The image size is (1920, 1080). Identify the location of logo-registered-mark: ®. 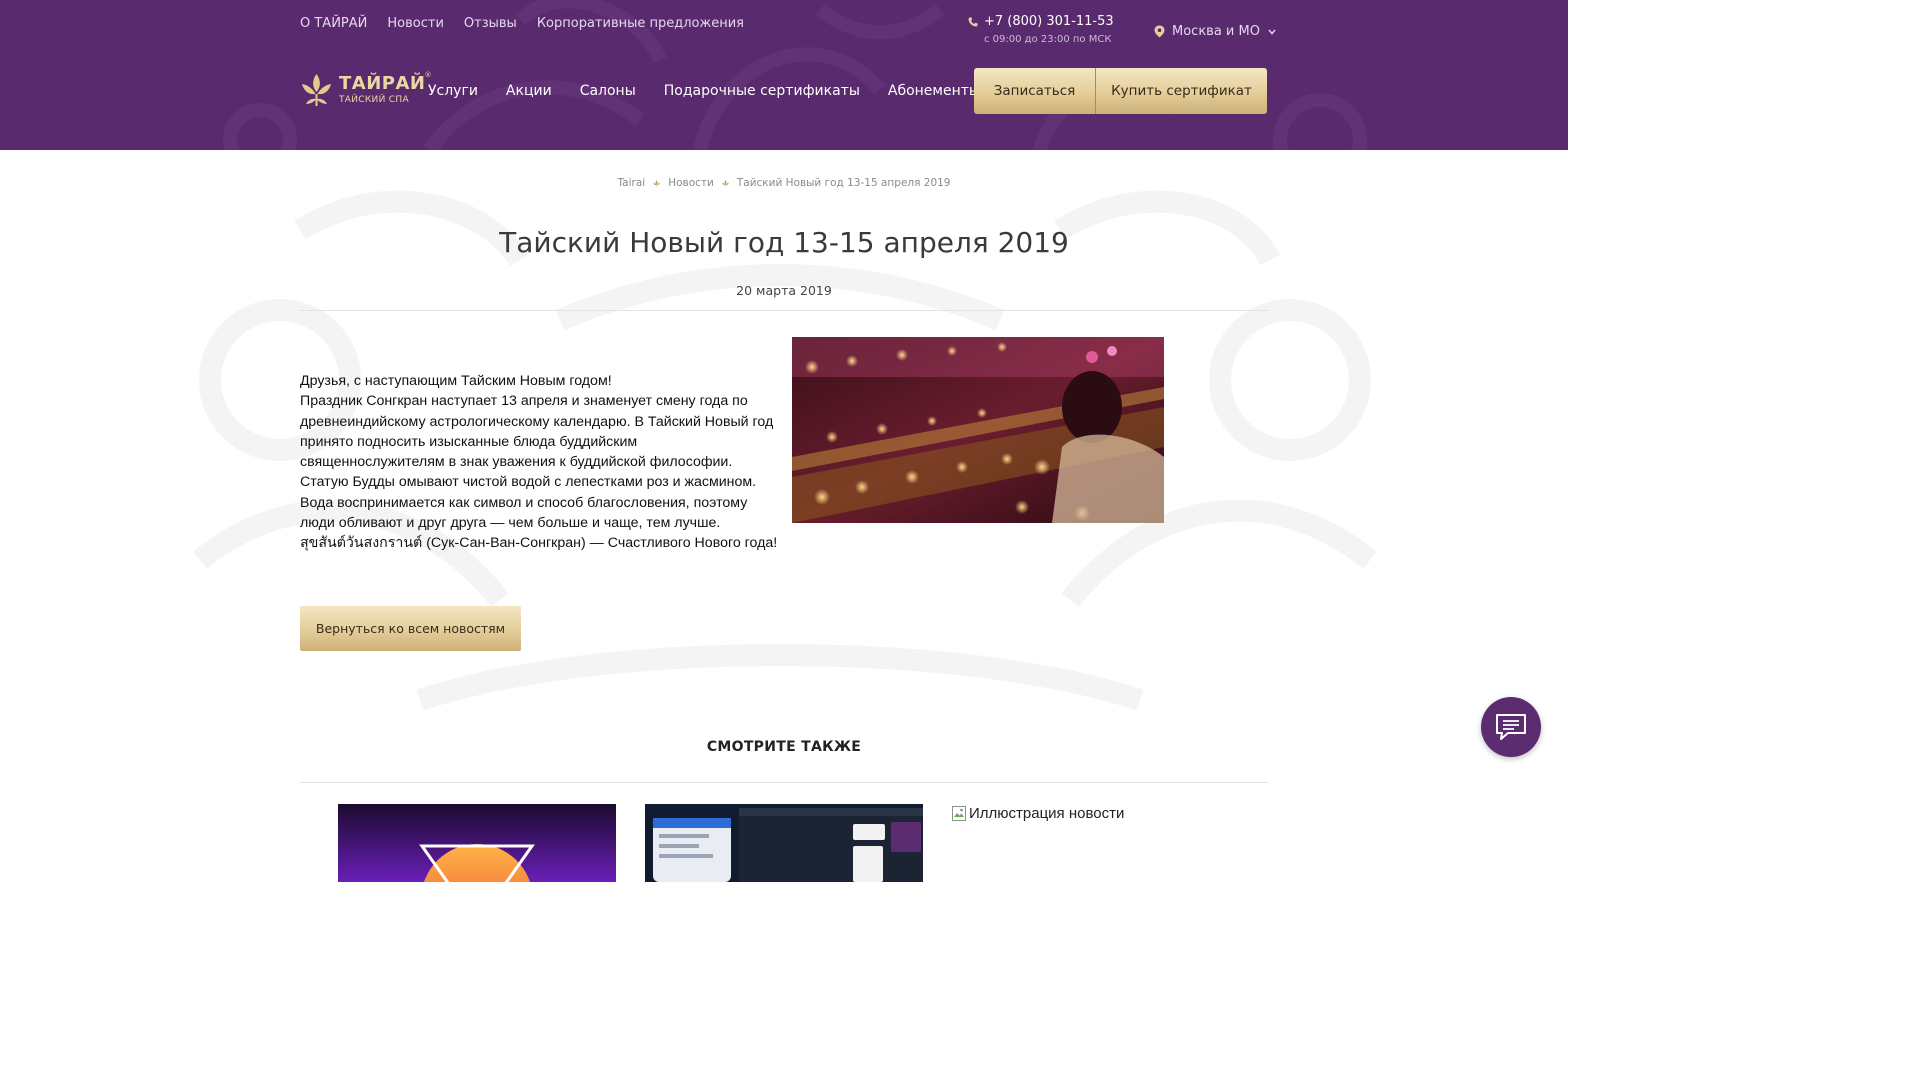
(428, 75).